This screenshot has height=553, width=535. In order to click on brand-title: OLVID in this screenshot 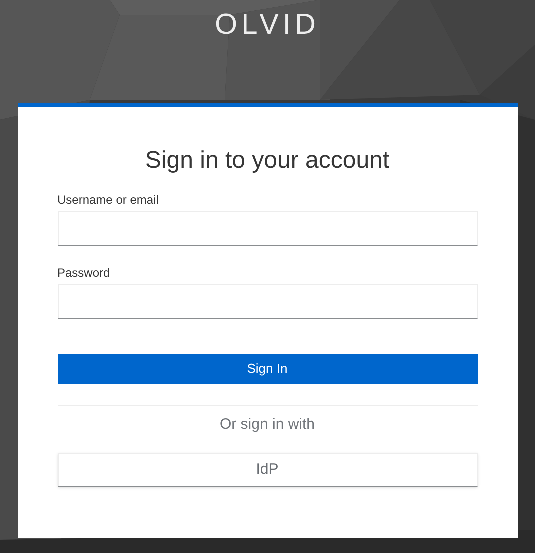, I will do `click(267, 25)`.